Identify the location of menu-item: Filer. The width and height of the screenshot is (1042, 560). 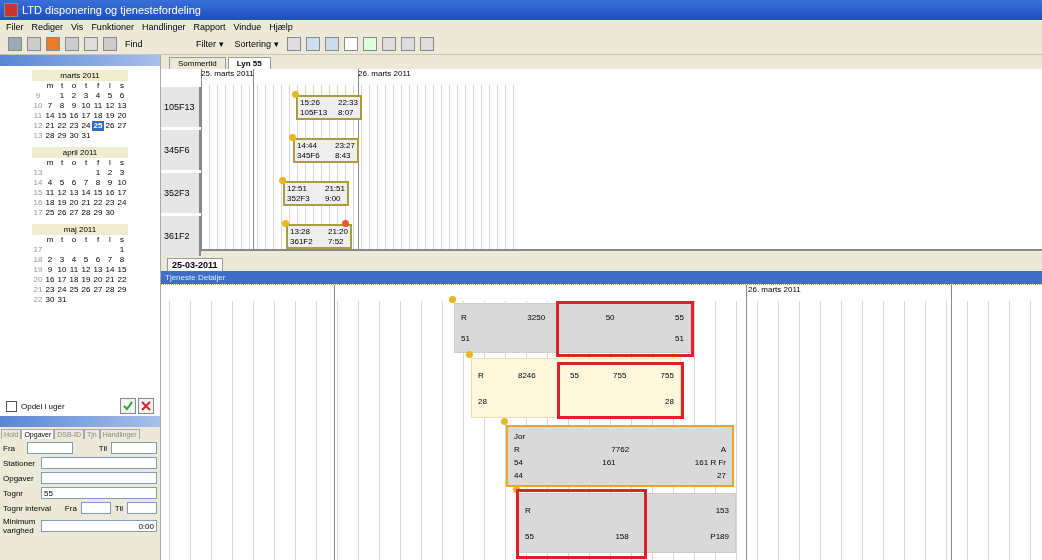
(15, 27).